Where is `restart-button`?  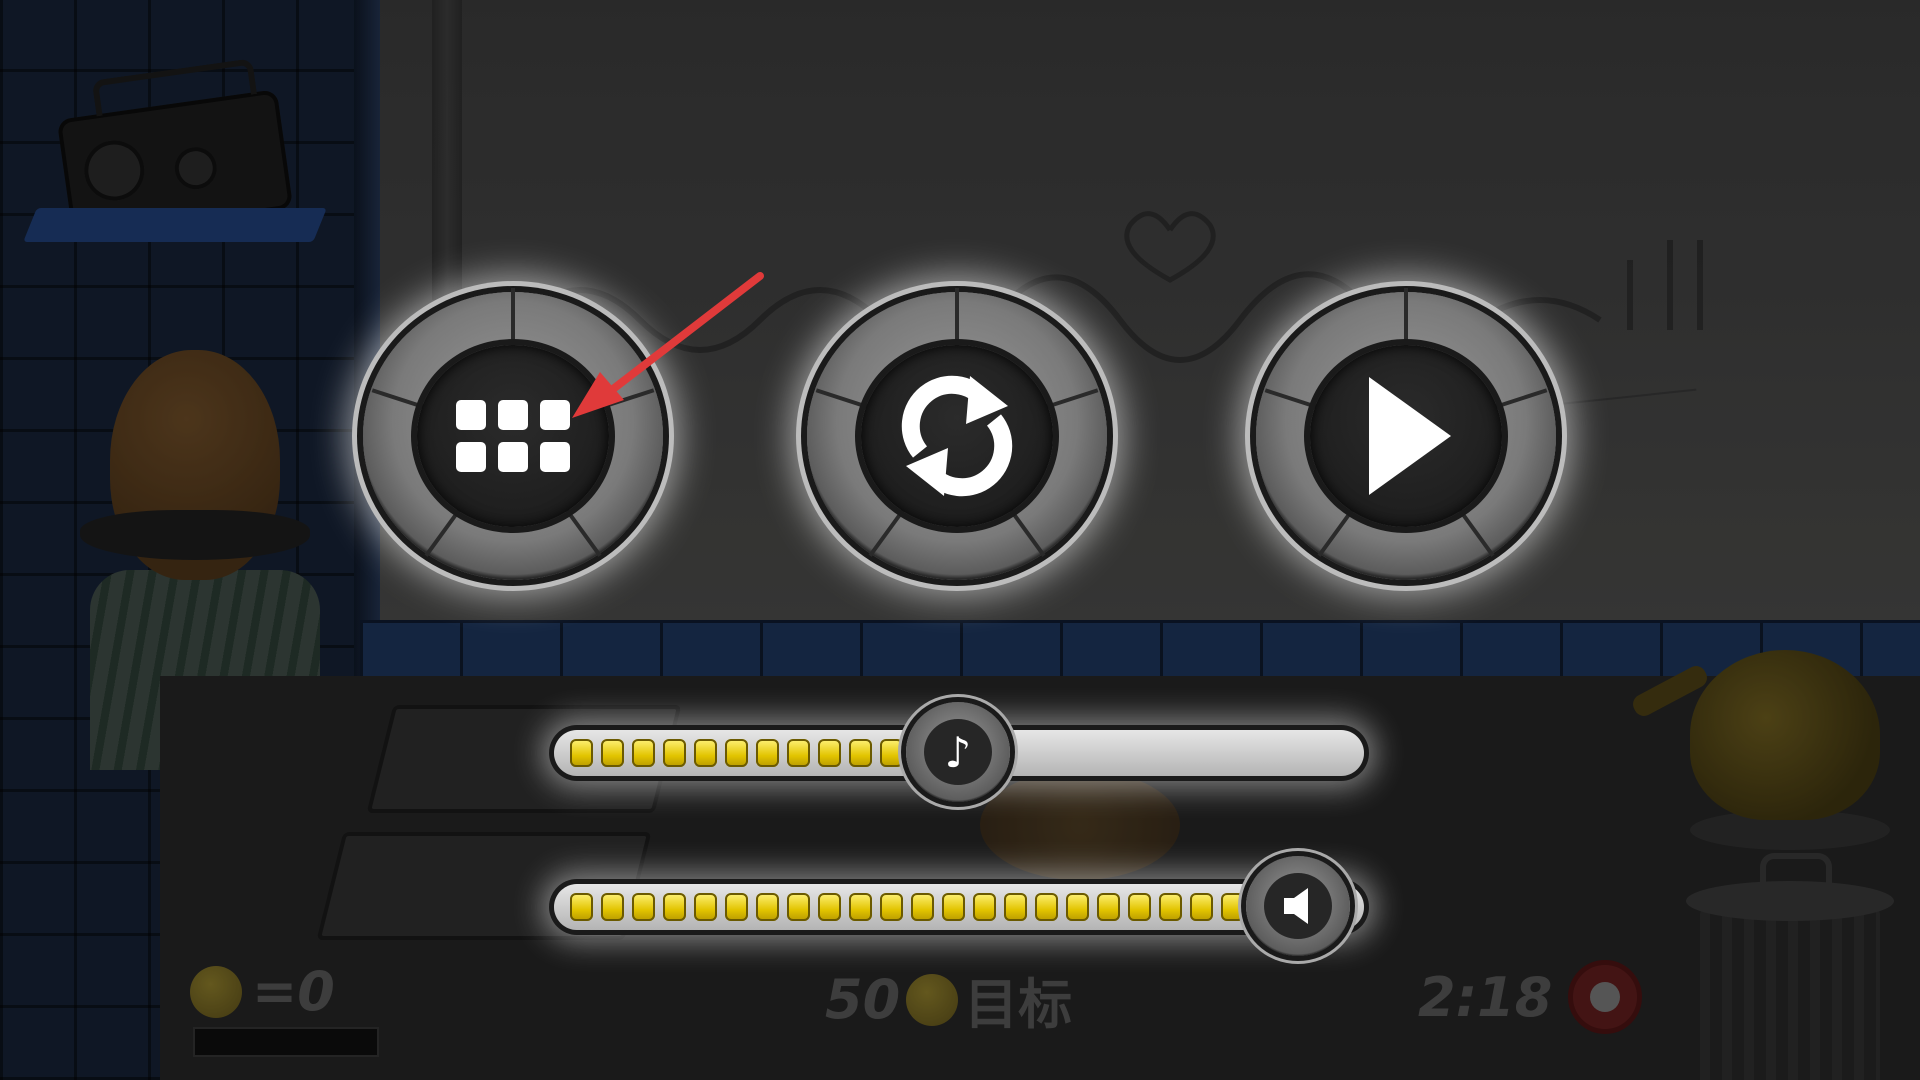 restart-button is located at coordinates (957, 434).